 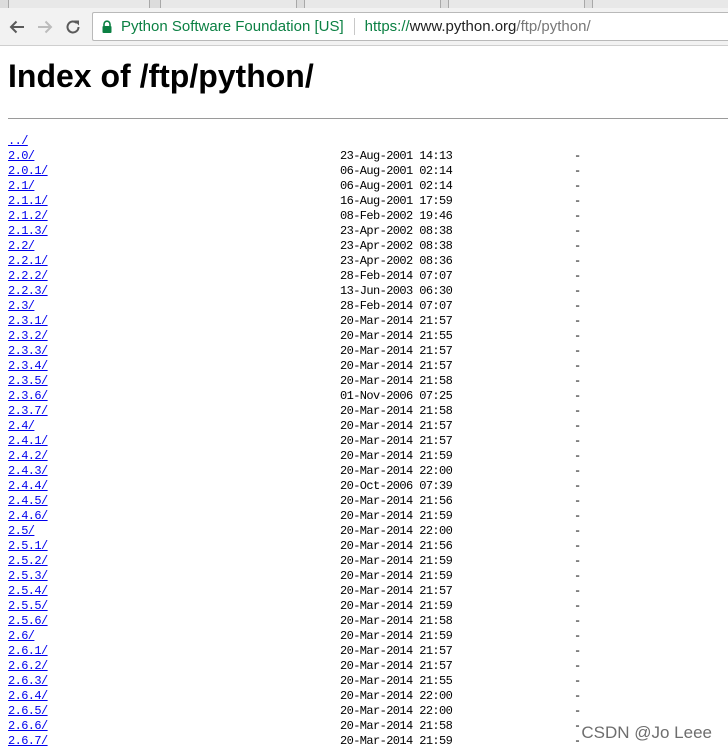 I want to click on listing-row: 2.6.2/20-Mar-2014 21:57 -, so click(x=368, y=666).